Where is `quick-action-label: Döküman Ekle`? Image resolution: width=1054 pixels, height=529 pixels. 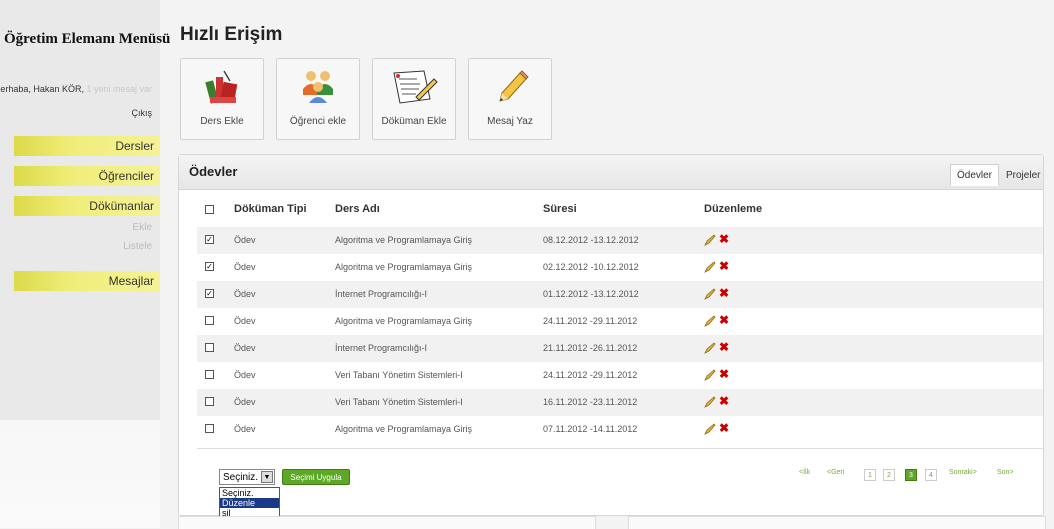
quick-action-label: Döküman Ekle is located at coordinates (414, 121).